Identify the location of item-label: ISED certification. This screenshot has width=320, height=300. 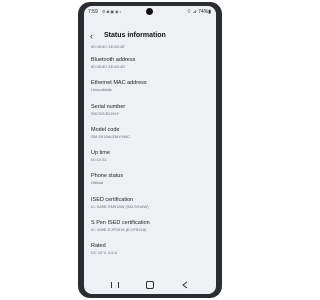
(112, 199).